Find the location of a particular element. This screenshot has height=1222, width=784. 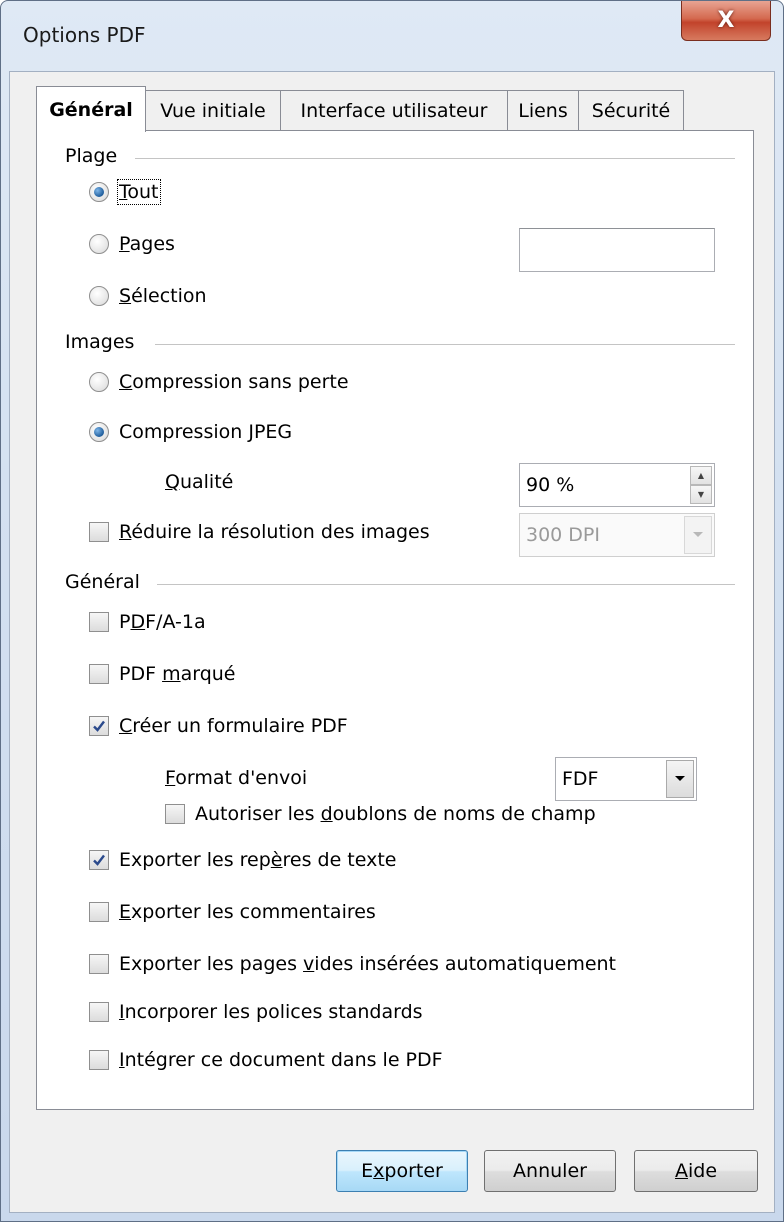

checkmark-icon is located at coordinates (99, 860).